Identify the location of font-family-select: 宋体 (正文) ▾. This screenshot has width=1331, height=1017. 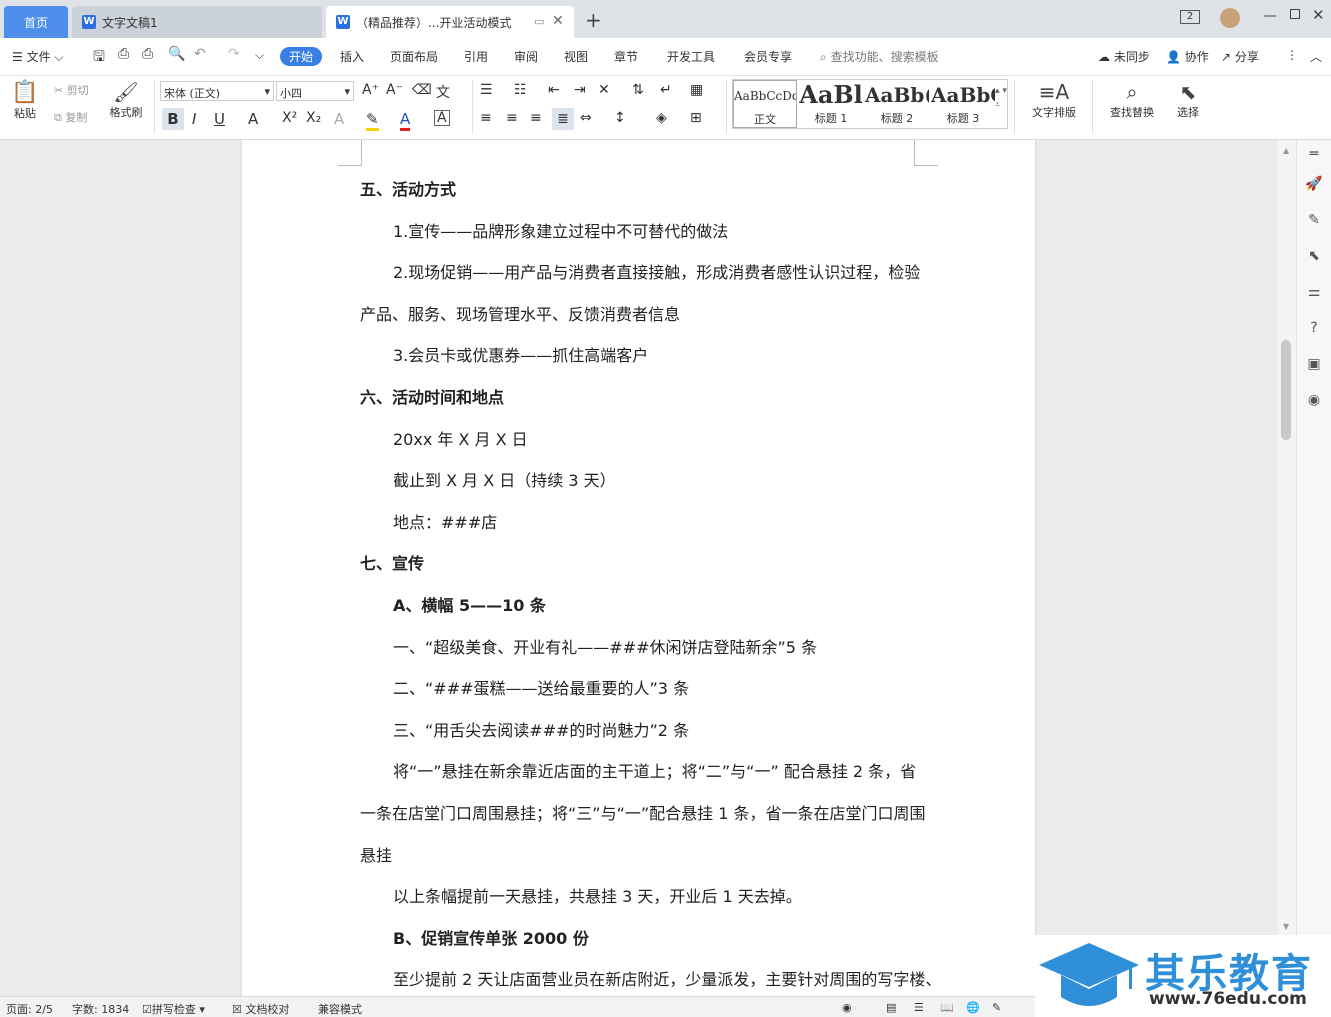
(217, 91).